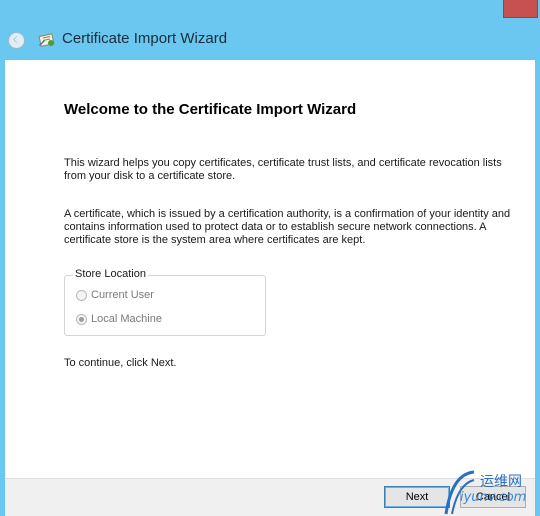 This screenshot has height=516, width=540. Describe the element at coordinates (110, 274) in the screenshot. I see `store-location-label: Store Location` at that location.